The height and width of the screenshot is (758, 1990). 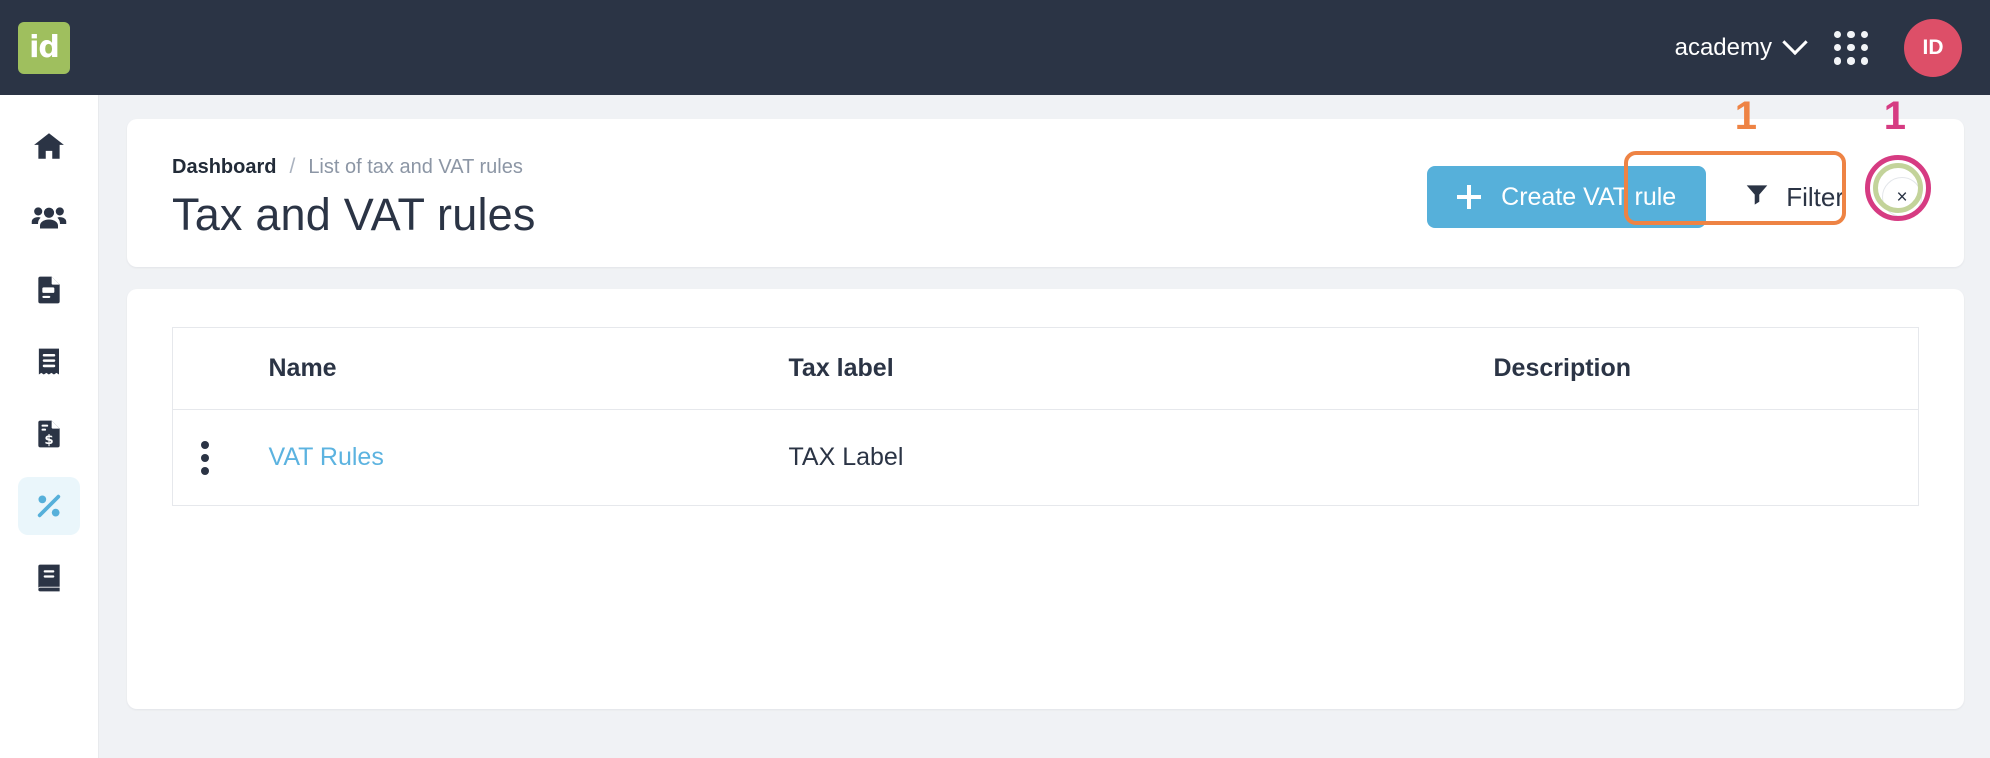 I want to click on topbar-right-group: academy ID, so click(x=1832, y=47).